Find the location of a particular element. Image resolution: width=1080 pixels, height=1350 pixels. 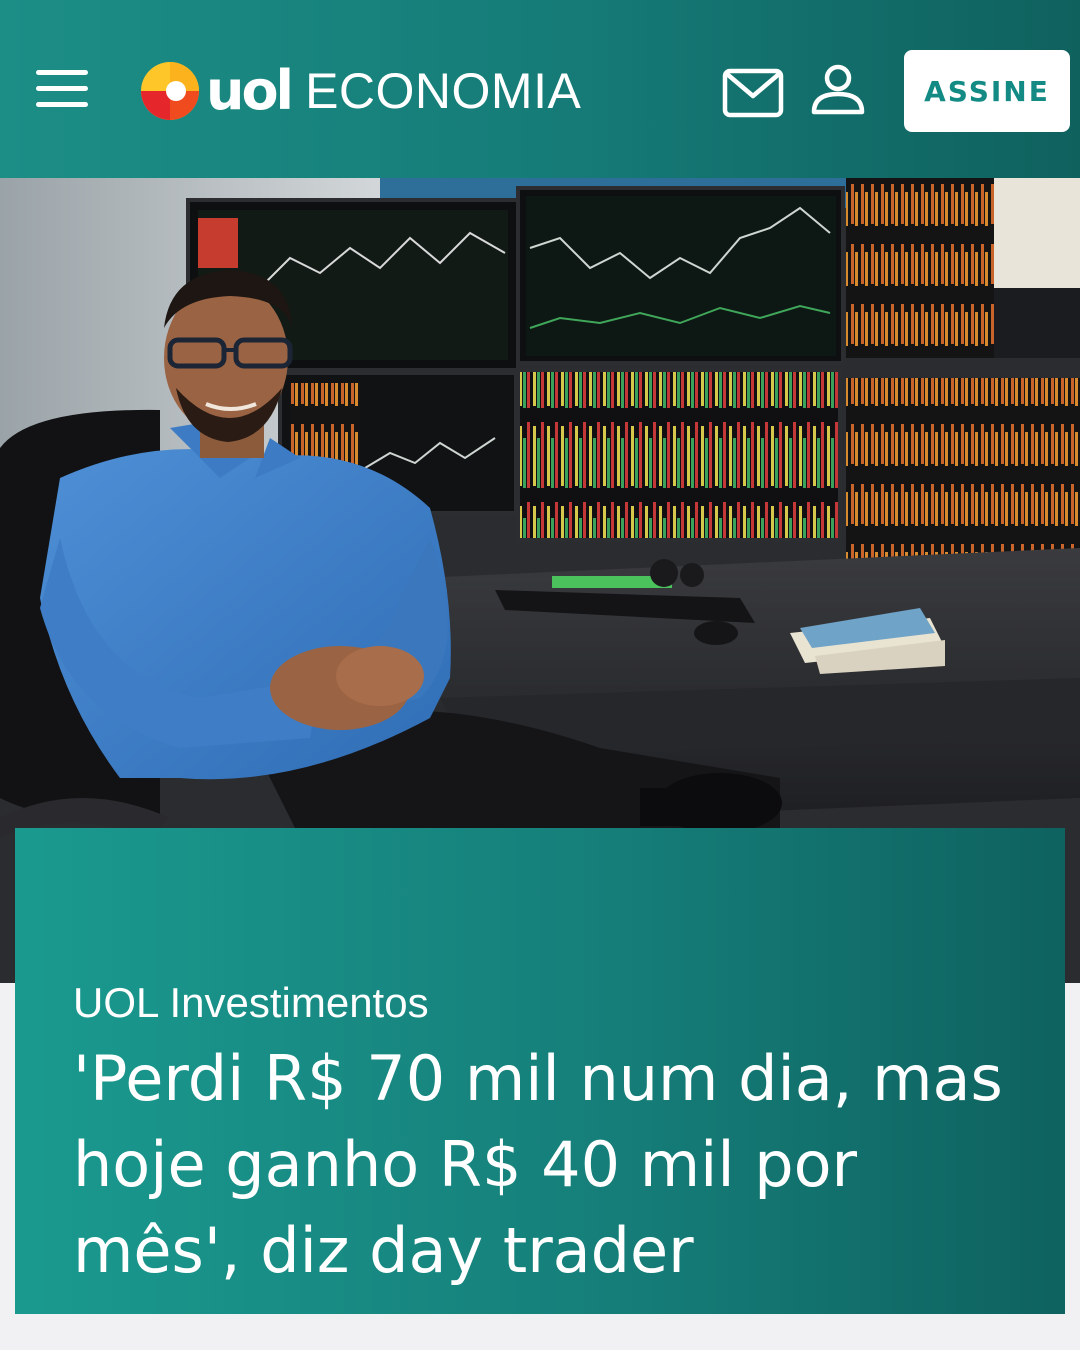

user-icon is located at coordinates (838, 90).